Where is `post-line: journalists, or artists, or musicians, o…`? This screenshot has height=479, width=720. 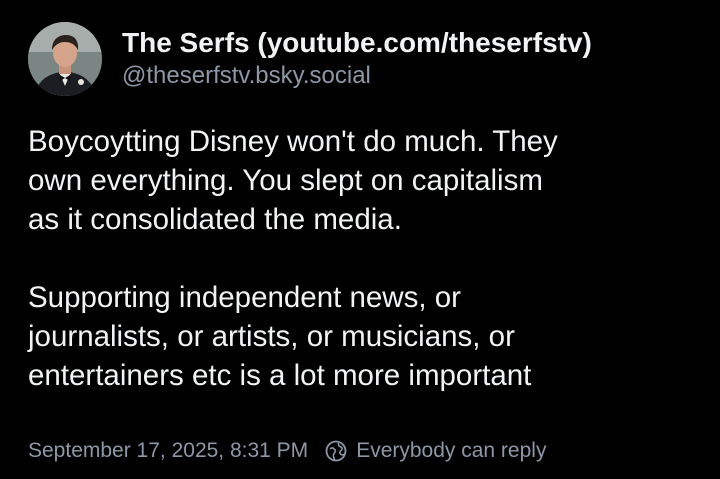 post-line: journalists, or artists, or musicians, o… is located at coordinates (271, 336).